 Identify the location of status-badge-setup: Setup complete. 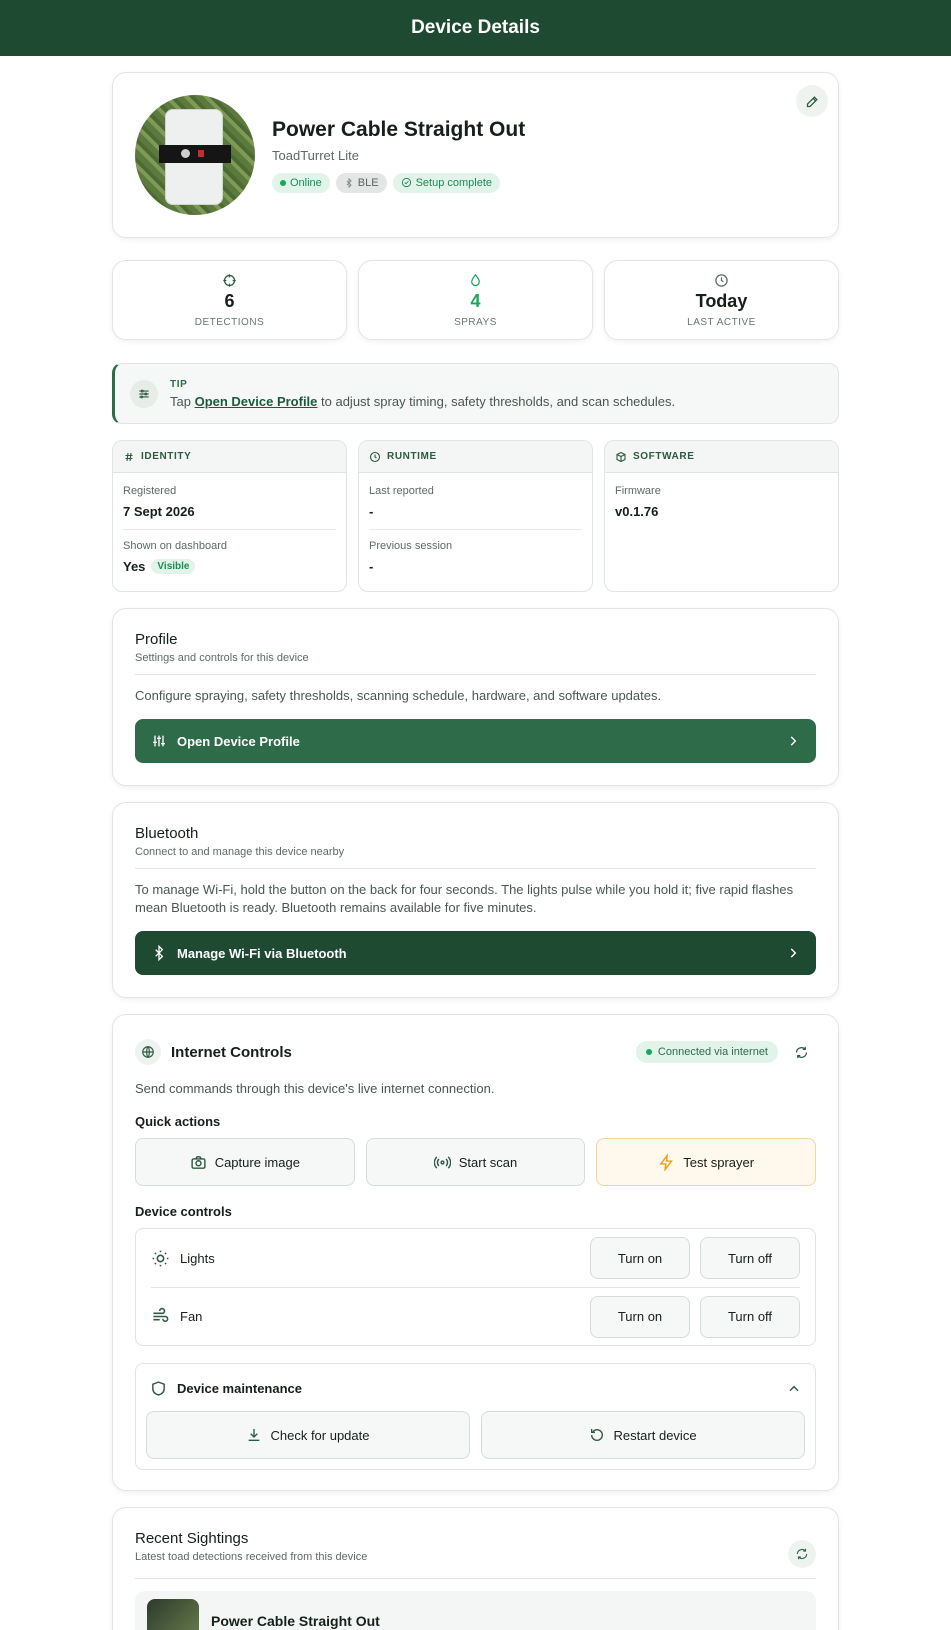
(446, 182).